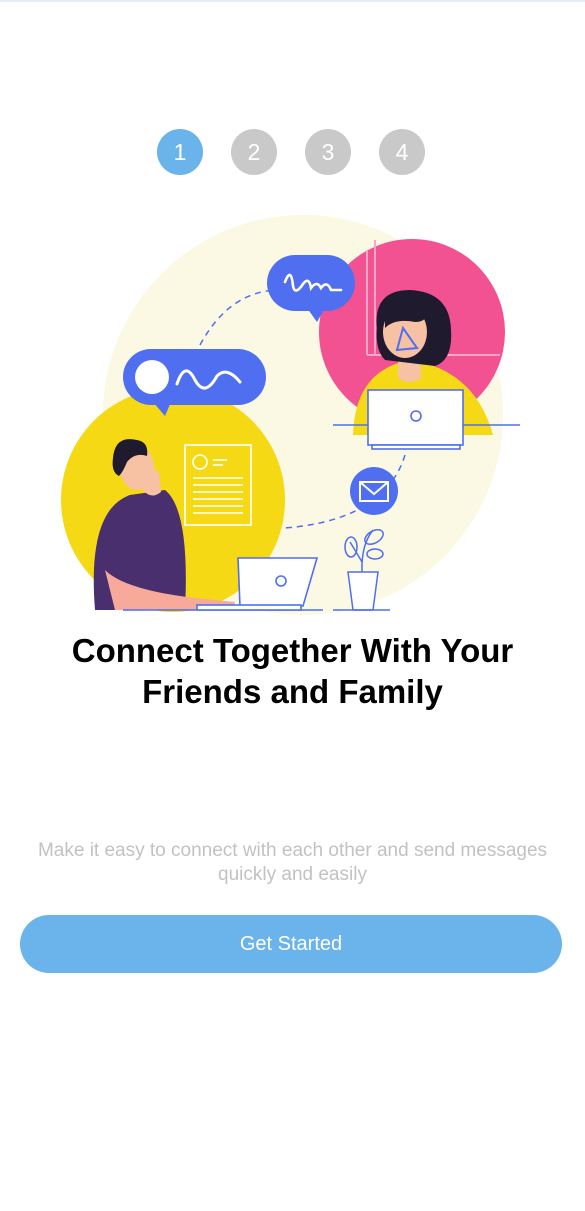 This screenshot has height=1211, width=585. What do you see at coordinates (292, 691) in the screenshot?
I see `title-line-2: Friends and Family` at bounding box center [292, 691].